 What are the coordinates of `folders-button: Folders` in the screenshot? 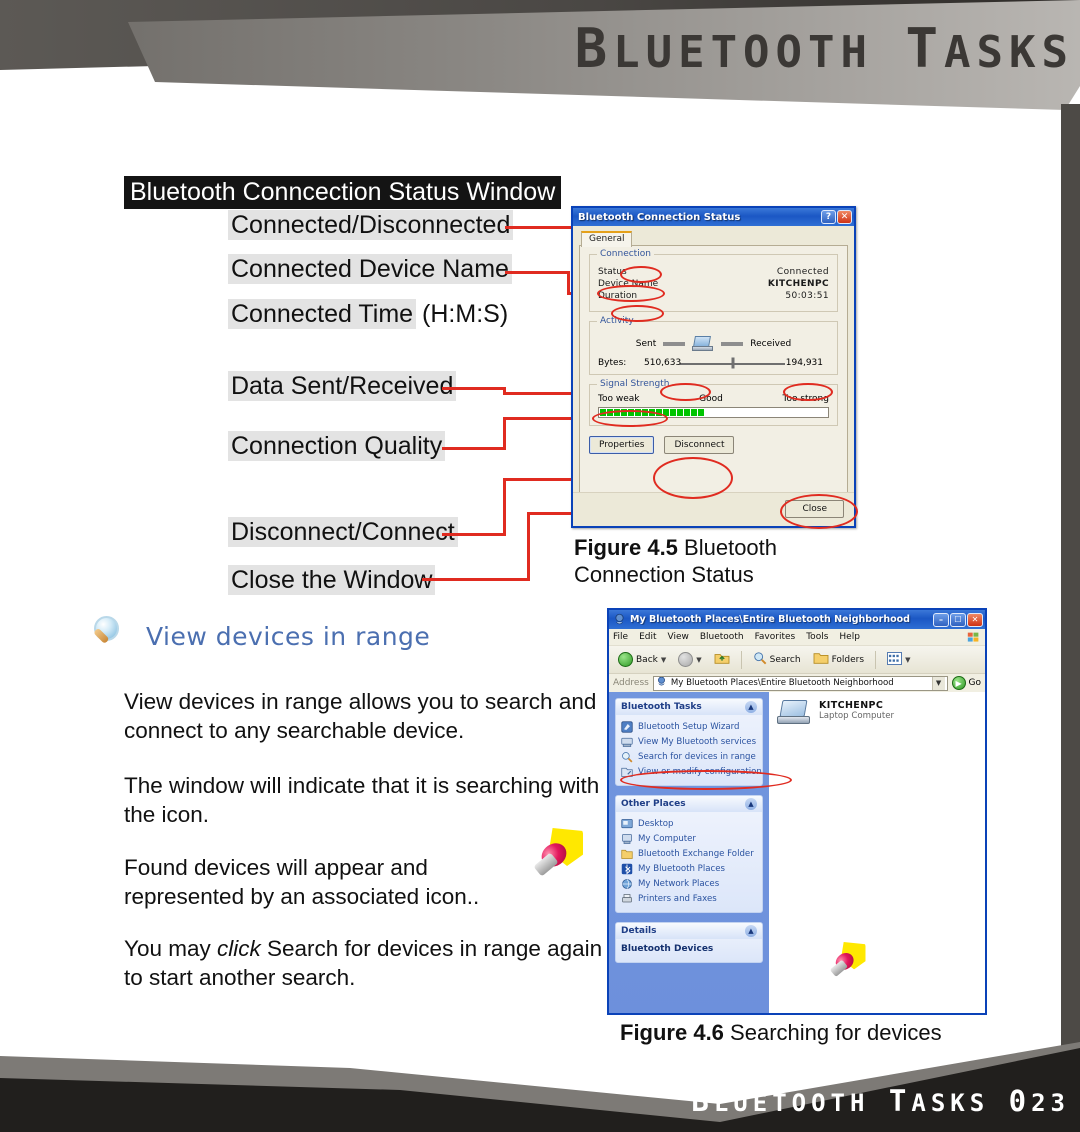 It's located at (839, 659).